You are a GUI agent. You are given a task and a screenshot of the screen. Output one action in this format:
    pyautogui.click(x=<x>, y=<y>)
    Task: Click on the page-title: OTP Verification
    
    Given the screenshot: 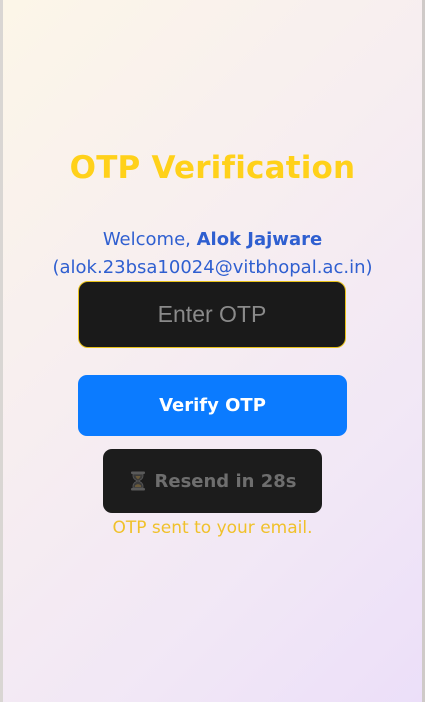 What is the action you would take?
    pyautogui.click(x=212, y=168)
    